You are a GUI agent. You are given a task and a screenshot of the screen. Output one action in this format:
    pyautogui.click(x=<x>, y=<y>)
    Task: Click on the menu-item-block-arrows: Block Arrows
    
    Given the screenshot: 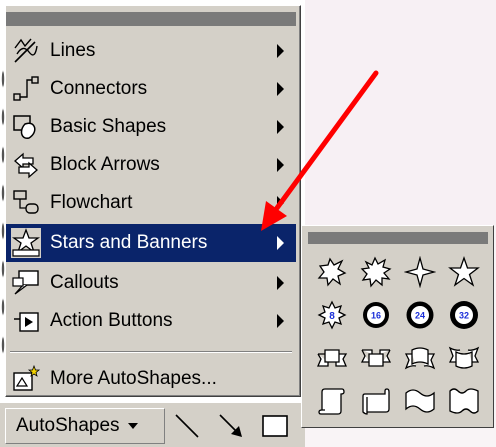 What is the action you would take?
    pyautogui.click(x=151, y=165)
    